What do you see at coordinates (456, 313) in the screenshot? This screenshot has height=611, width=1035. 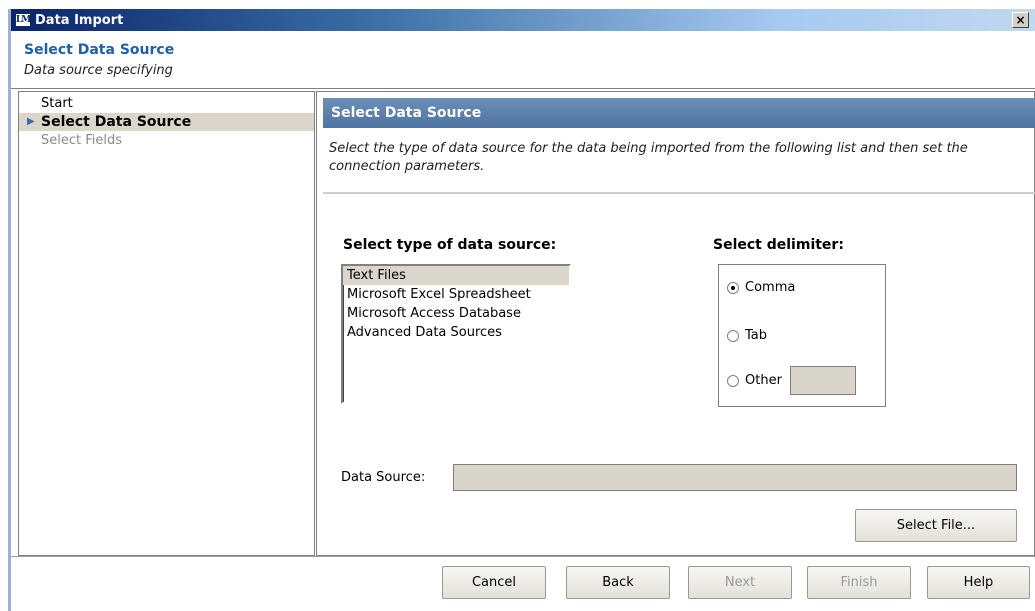 I see `source-option-access: Microsoft Access Database` at bounding box center [456, 313].